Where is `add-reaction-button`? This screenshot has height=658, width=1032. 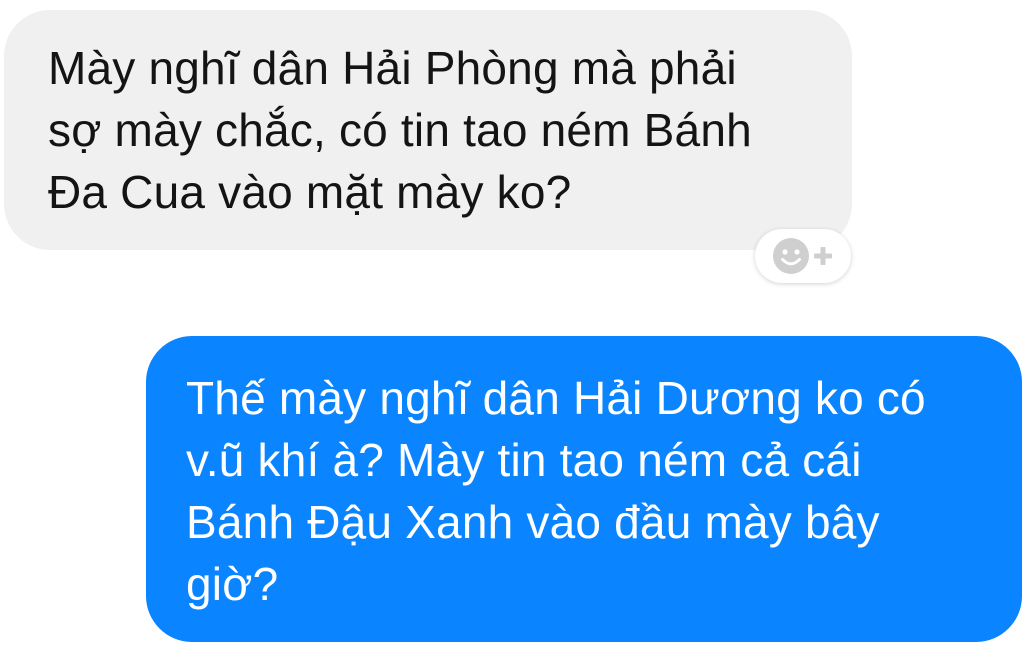
add-reaction-button is located at coordinates (803, 256).